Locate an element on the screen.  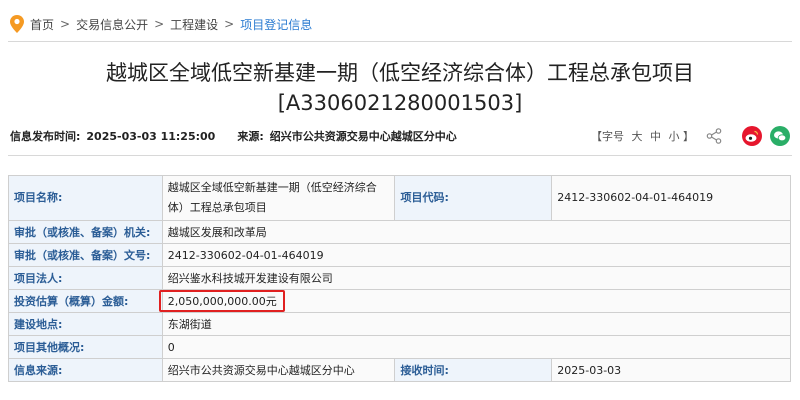
weibo-icon is located at coordinates (752, 136).